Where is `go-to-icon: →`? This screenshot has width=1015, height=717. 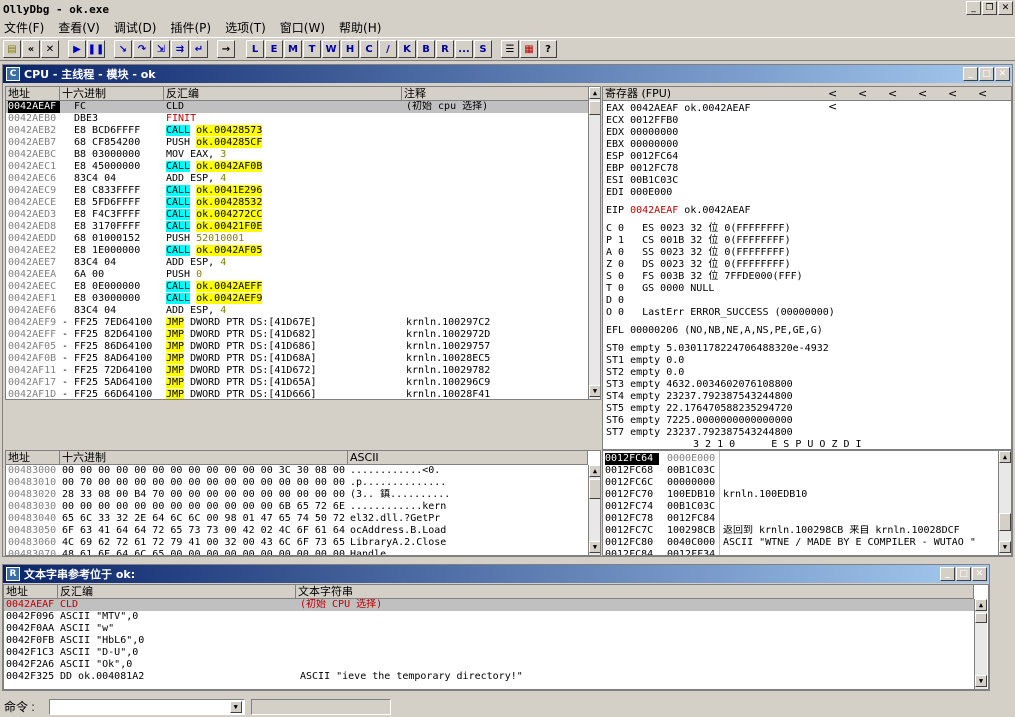
go-to-icon: → is located at coordinates (226, 49).